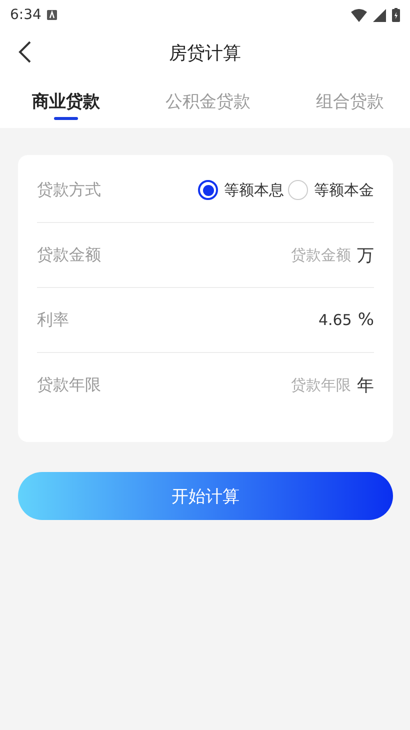 This screenshot has height=730, width=410. Describe the element at coordinates (366, 320) in the screenshot. I see `unit-label: %` at that location.